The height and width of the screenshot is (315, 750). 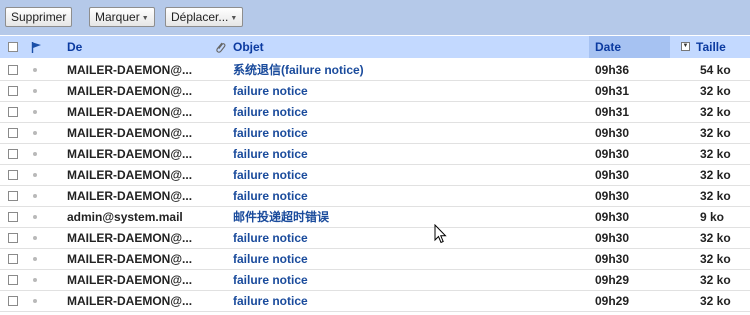 I want to click on message-row: admin@system.mail 邮件投递超时错误 09h30 9 ko, so click(x=375, y=217).